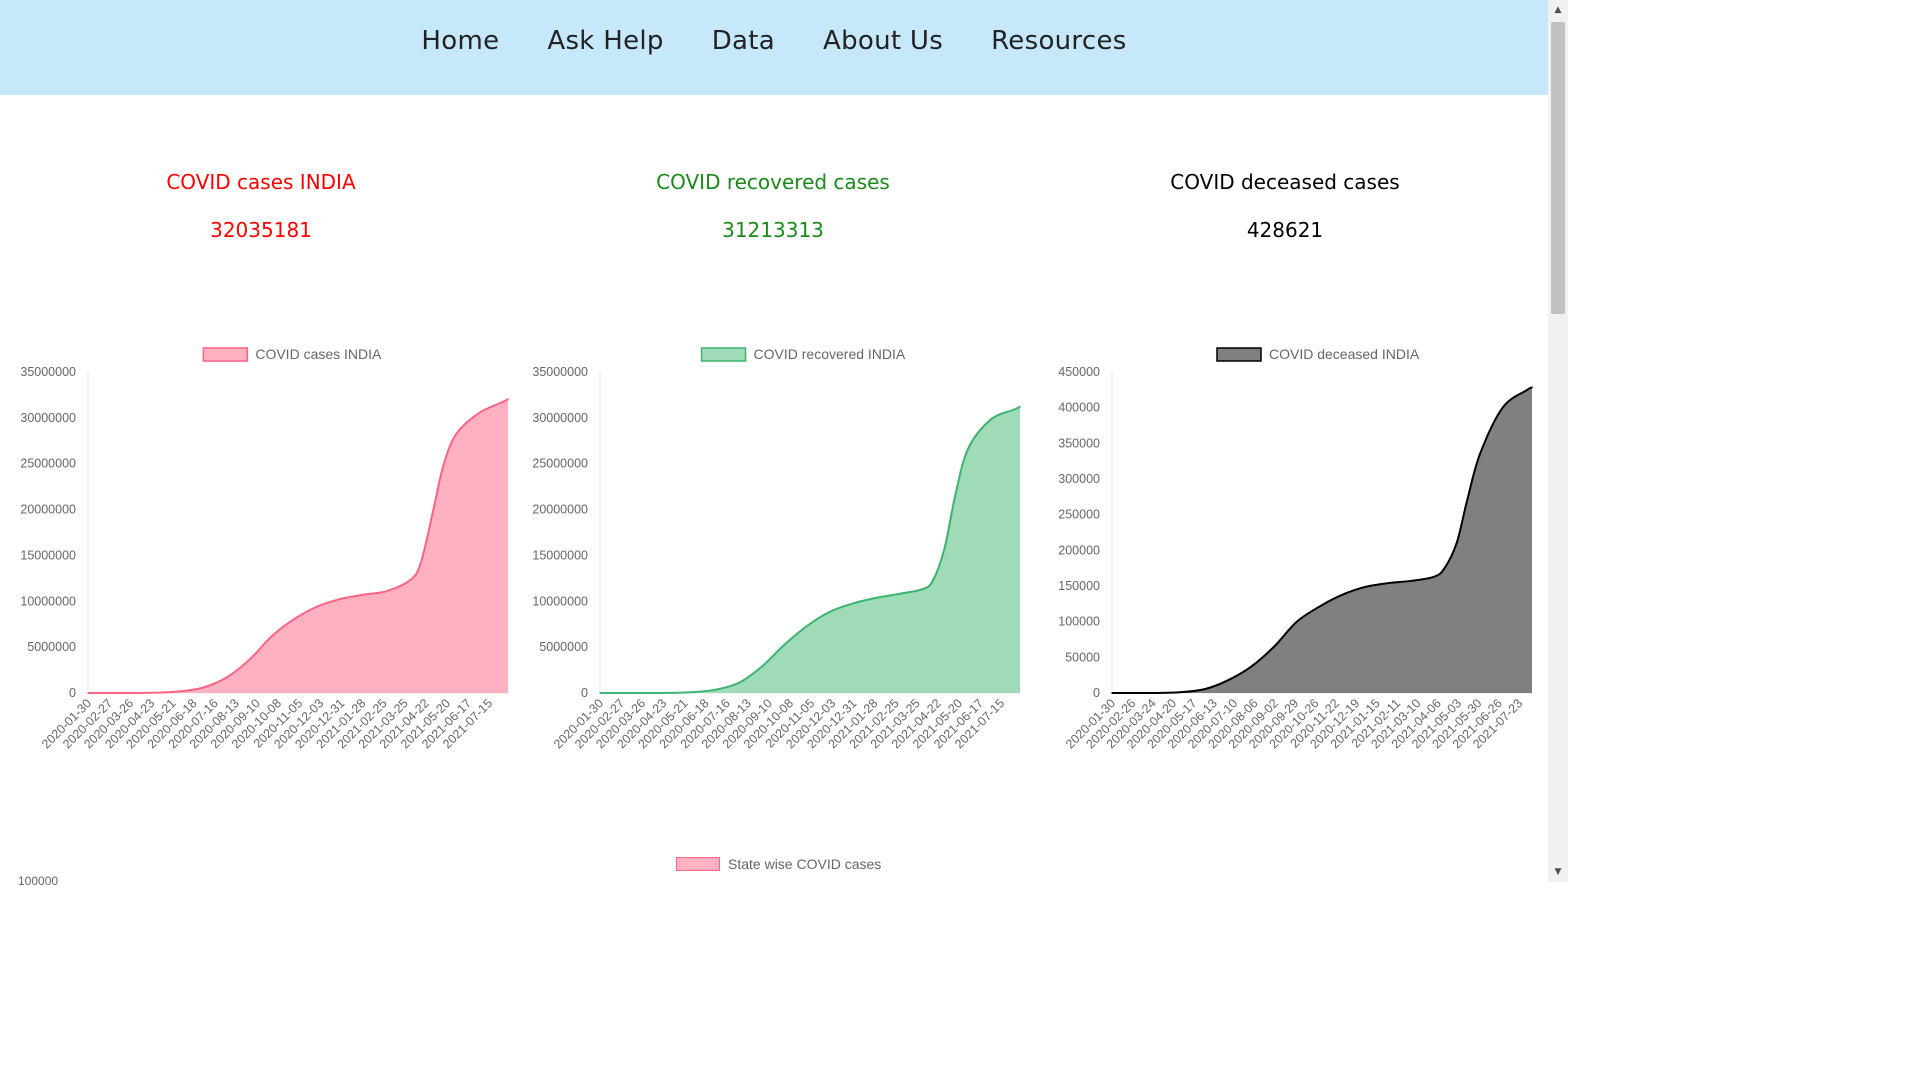  I want to click on cases-stat-value: 32035181, so click(261, 230).